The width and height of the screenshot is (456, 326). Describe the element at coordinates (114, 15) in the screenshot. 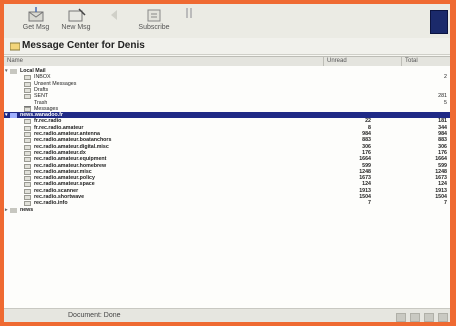

I see `reply-icon` at that location.